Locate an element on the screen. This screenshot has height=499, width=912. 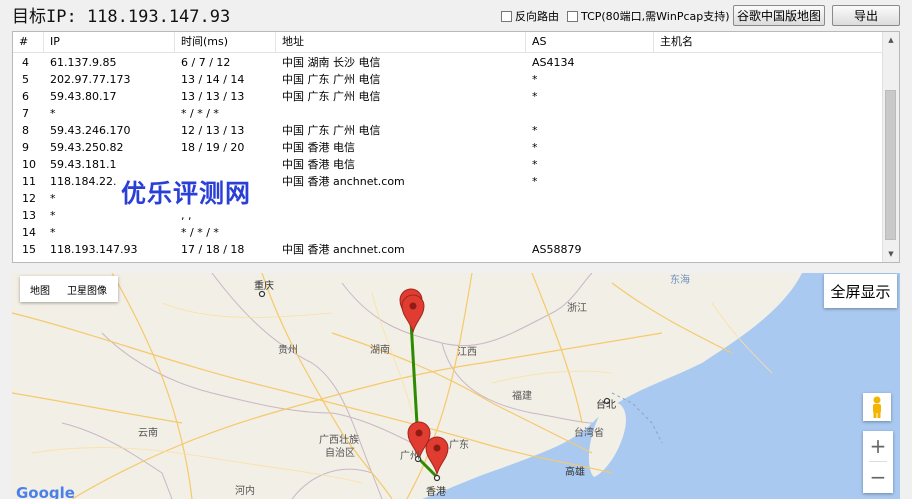
cell-number: 11 is located at coordinates (29, 181).